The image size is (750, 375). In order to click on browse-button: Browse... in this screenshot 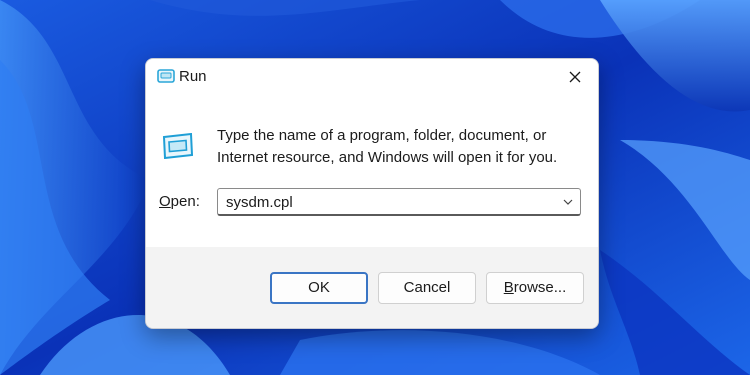, I will do `click(535, 288)`.